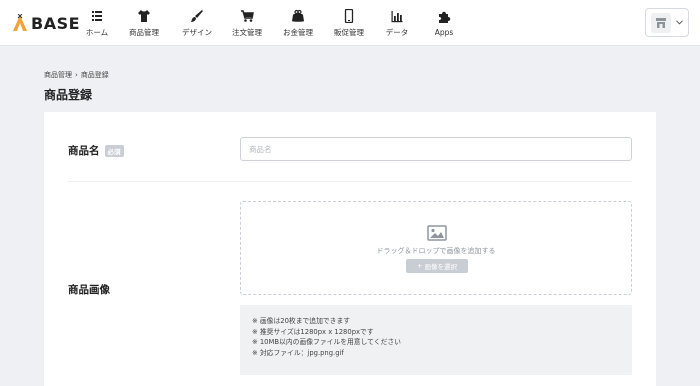 Image resolution: width=700 pixels, height=386 pixels. Describe the element at coordinates (444, 32) in the screenshot. I see `nav-label: Apps` at that location.